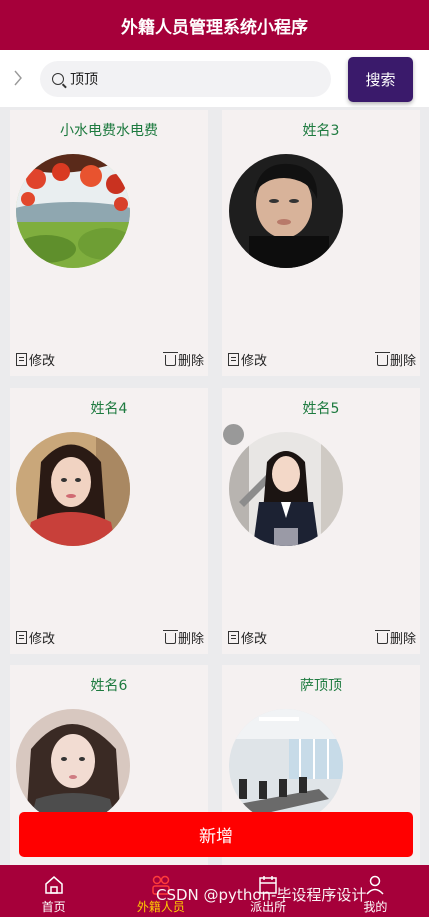 The height and width of the screenshot is (917, 429). I want to click on app-header: 外籍人员管理系统小程序, so click(214, 25).